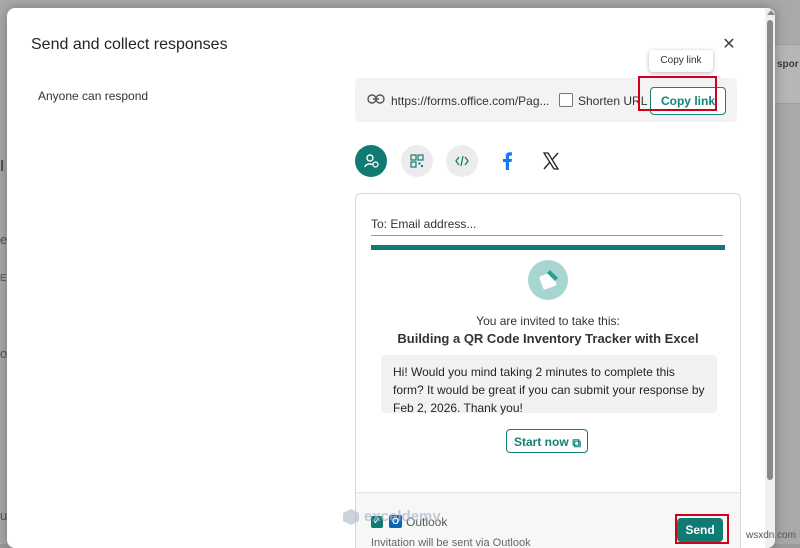 This screenshot has width=800, height=548. I want to click on email-banner-bar, so click(548, 247).